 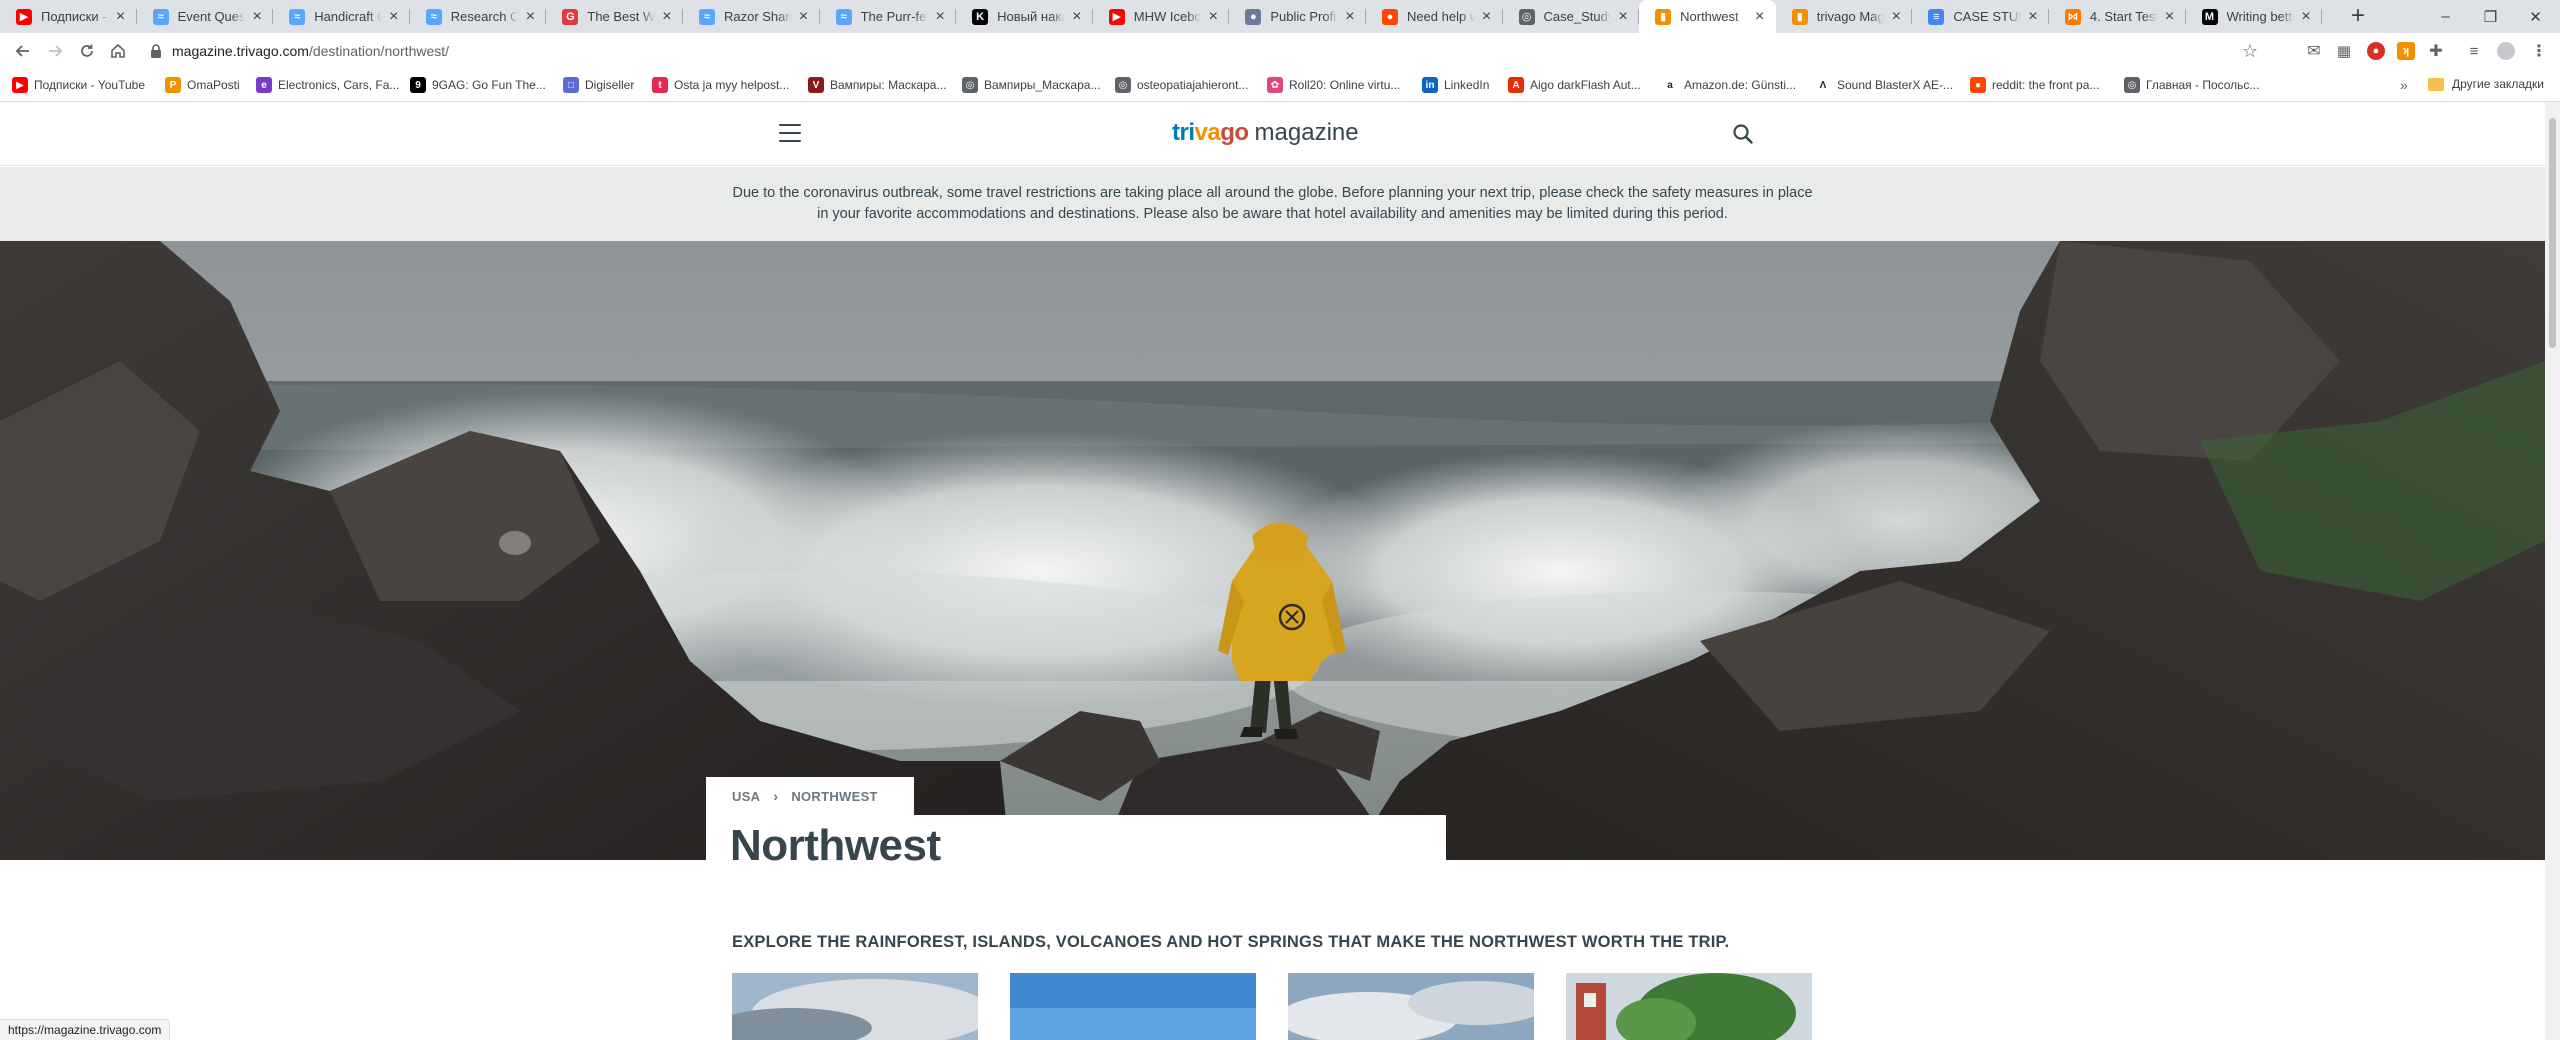 I want to click on tab-title: Writing better, so click(x=2260, y=16).